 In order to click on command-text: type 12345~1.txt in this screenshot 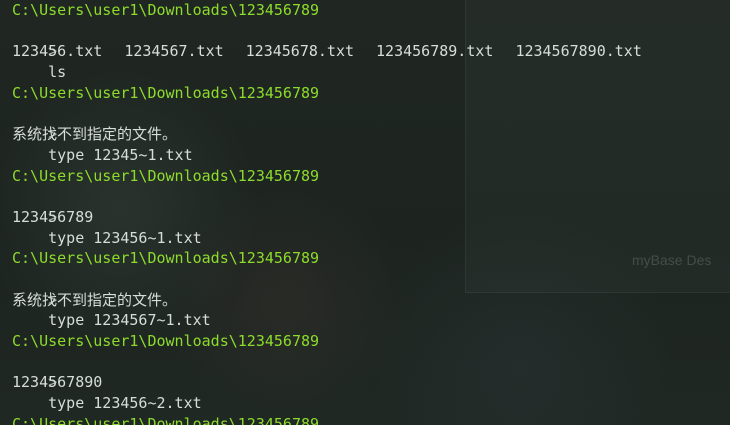, I will do `click(120, 154)`.